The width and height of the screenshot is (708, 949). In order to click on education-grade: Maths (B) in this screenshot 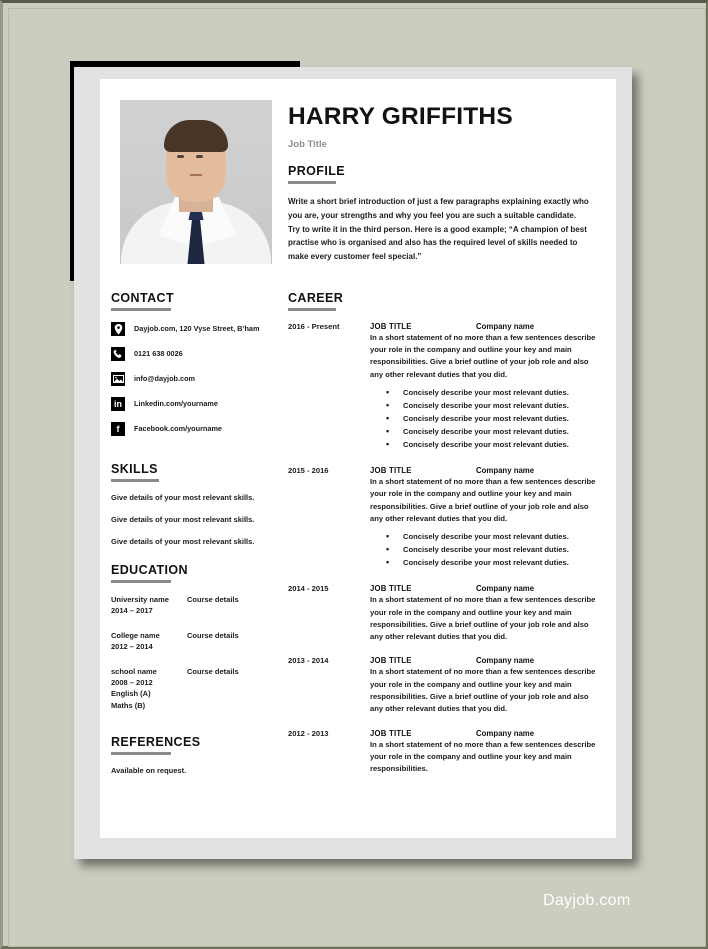, I will do `click(128, 705)`.